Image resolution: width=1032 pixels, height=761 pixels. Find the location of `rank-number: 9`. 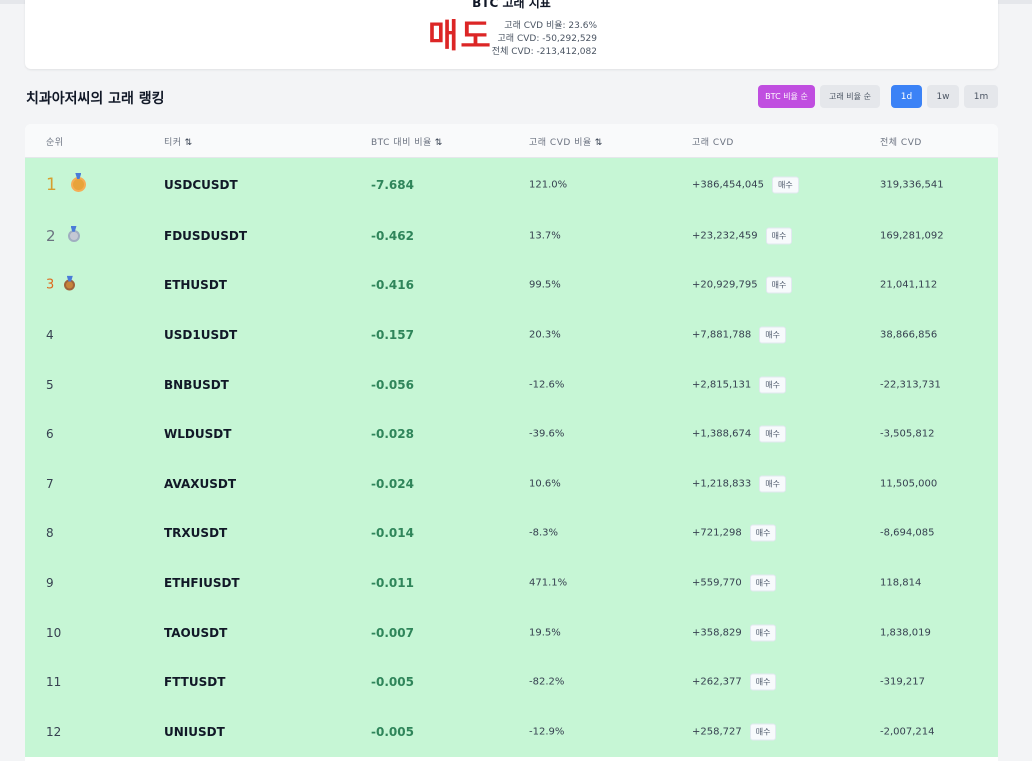

rank-number: 9 is located at coordinates (50, 582).